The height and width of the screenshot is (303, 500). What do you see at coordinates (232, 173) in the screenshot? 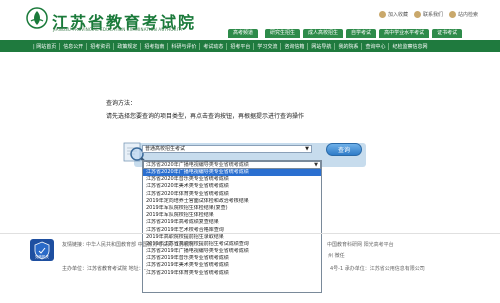
I see `dropdown-option: 江苏省2020年广播电视编导类专业省统考成绩` at bounding box center [232, 173].